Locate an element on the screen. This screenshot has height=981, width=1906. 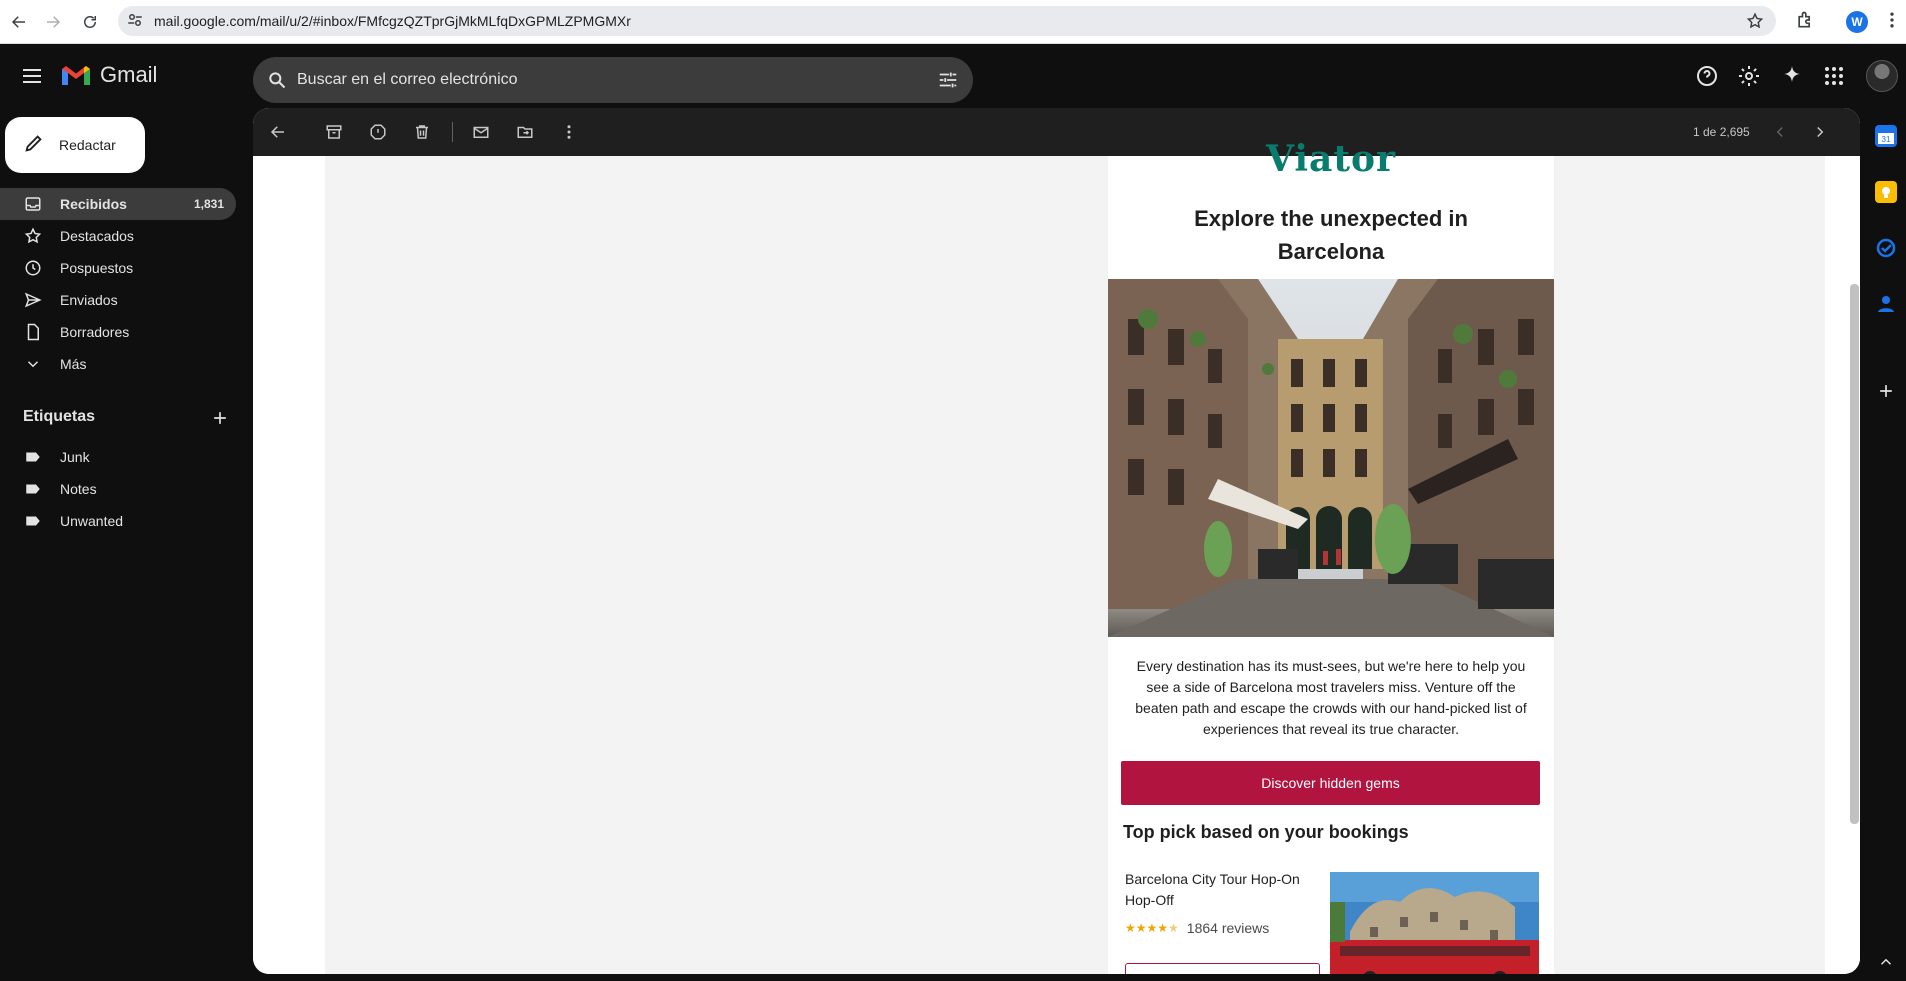
help-icon is located at coordinates (1707, 78).